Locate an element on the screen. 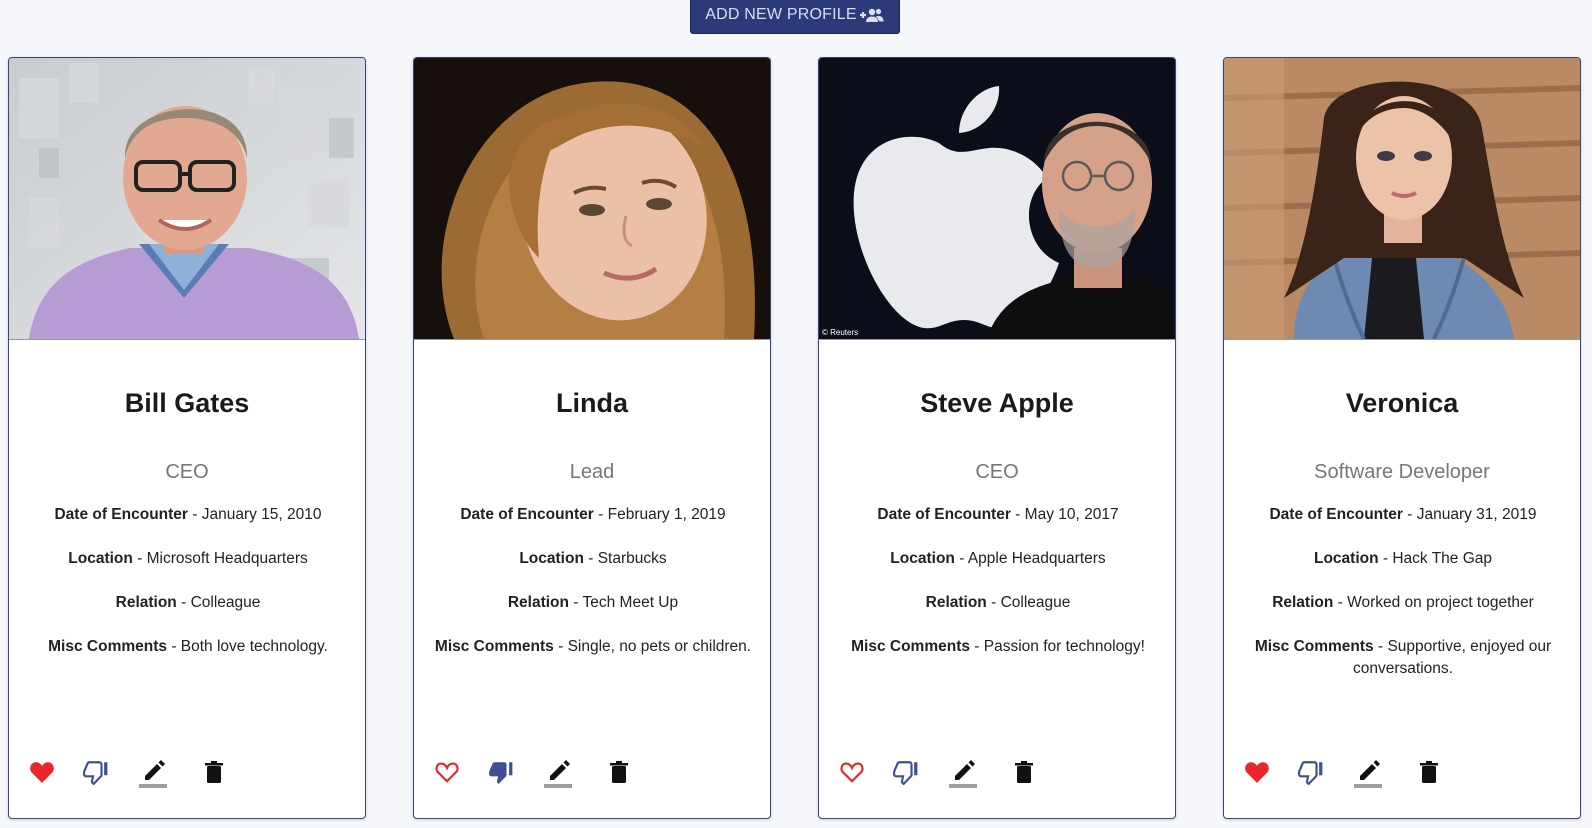  date-value: May 10, 2017 is located at coordinates (1071, 514).